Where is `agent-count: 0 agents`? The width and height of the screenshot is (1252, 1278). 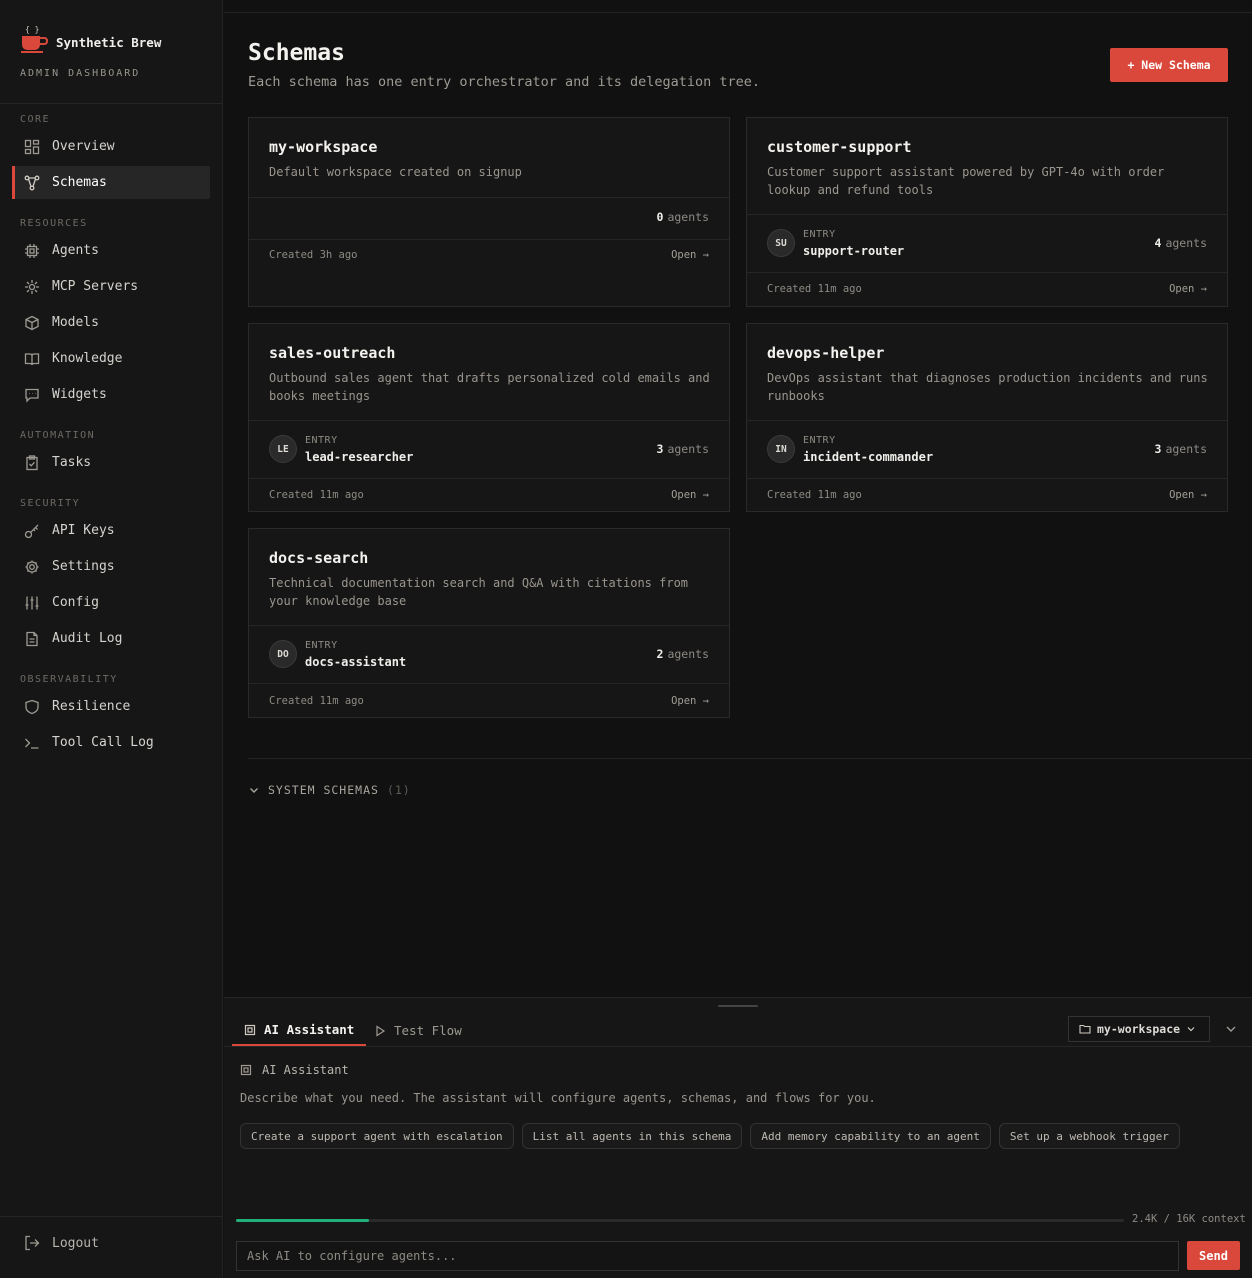 agent-count: 0 agents is located at coordinates (682, 217).